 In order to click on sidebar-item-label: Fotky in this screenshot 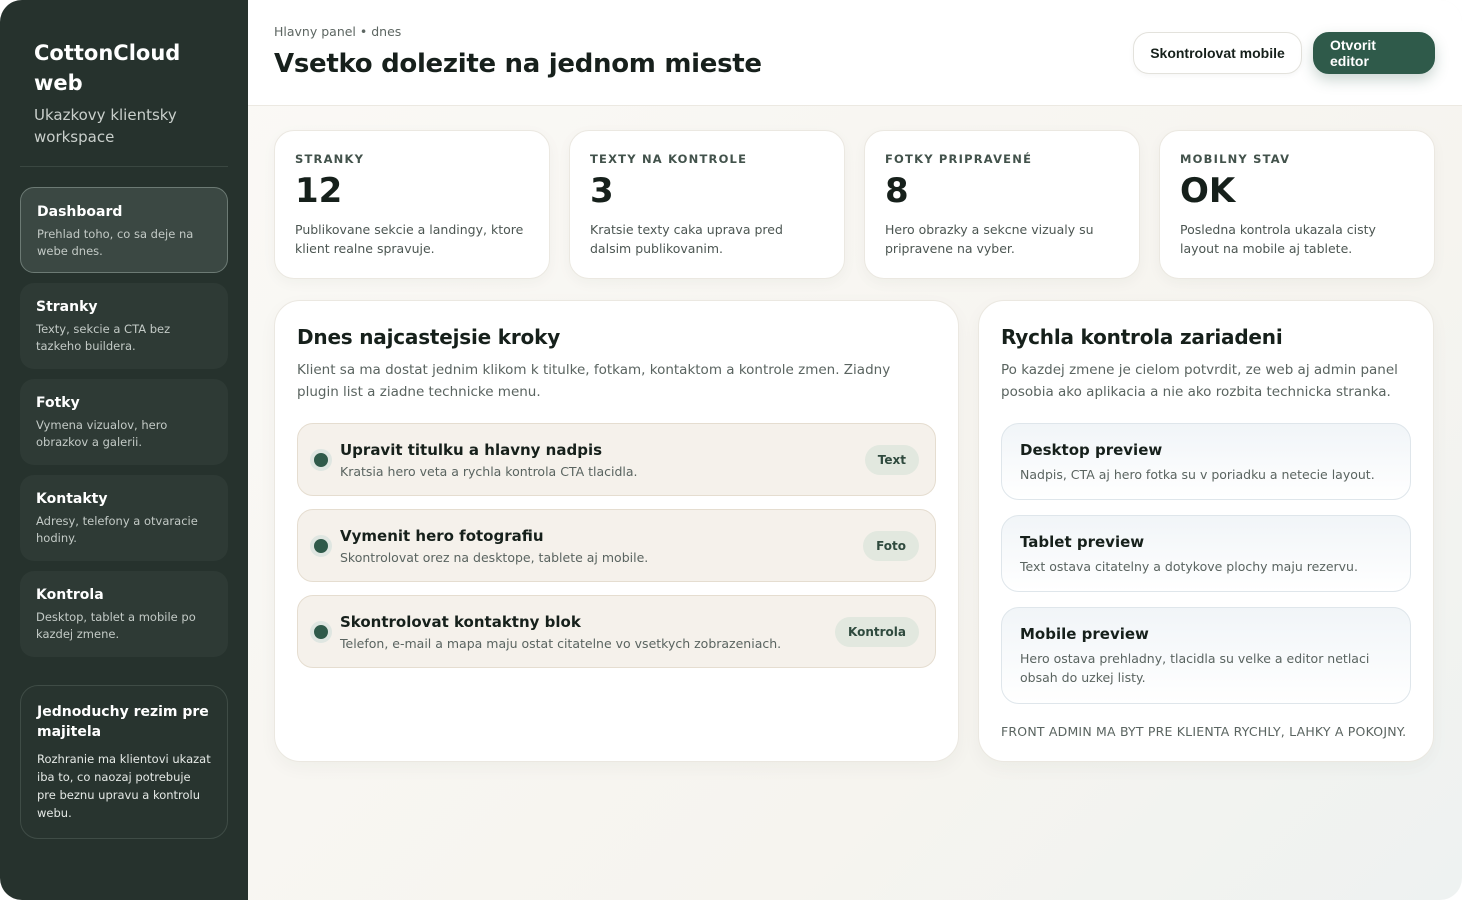, I will do `click(58, 403)`.